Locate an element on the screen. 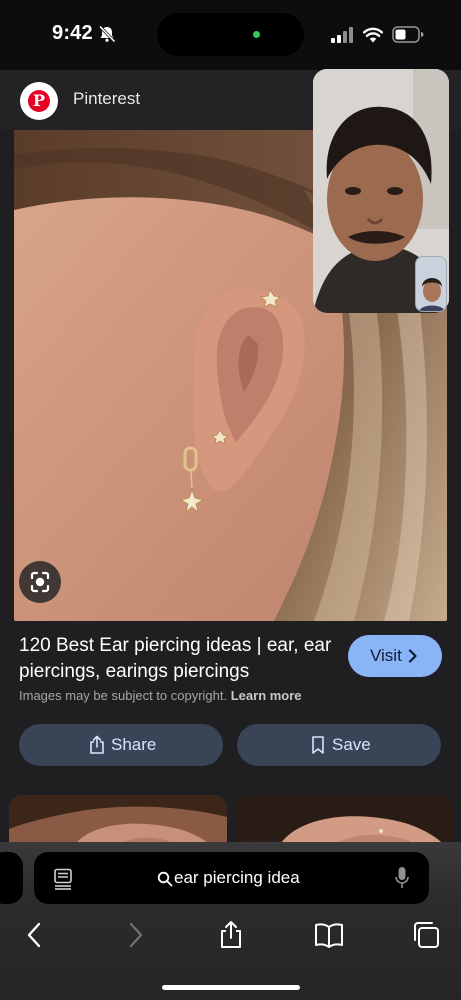  search-icon is located at coordinates (165, 879).